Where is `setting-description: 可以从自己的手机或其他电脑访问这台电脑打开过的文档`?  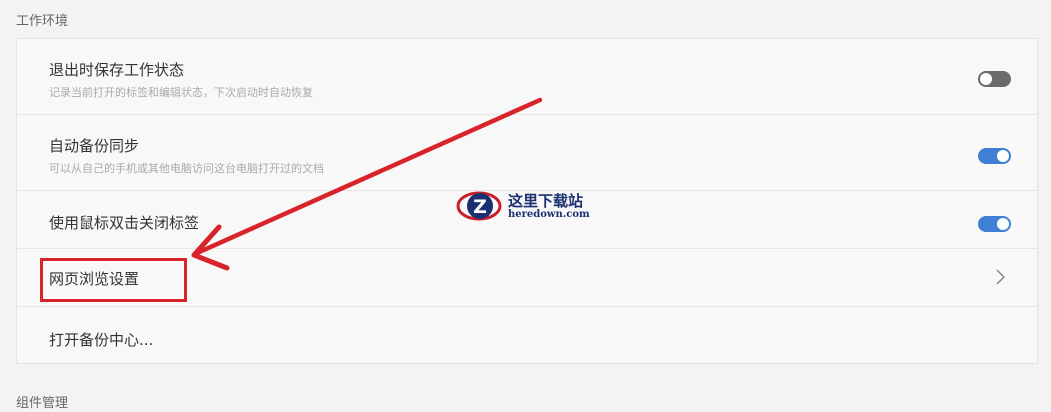
setting-description: 可以从自己的手机或其他电脑访问这台电脑打开过的文档 is located at coordinates (186, 168).